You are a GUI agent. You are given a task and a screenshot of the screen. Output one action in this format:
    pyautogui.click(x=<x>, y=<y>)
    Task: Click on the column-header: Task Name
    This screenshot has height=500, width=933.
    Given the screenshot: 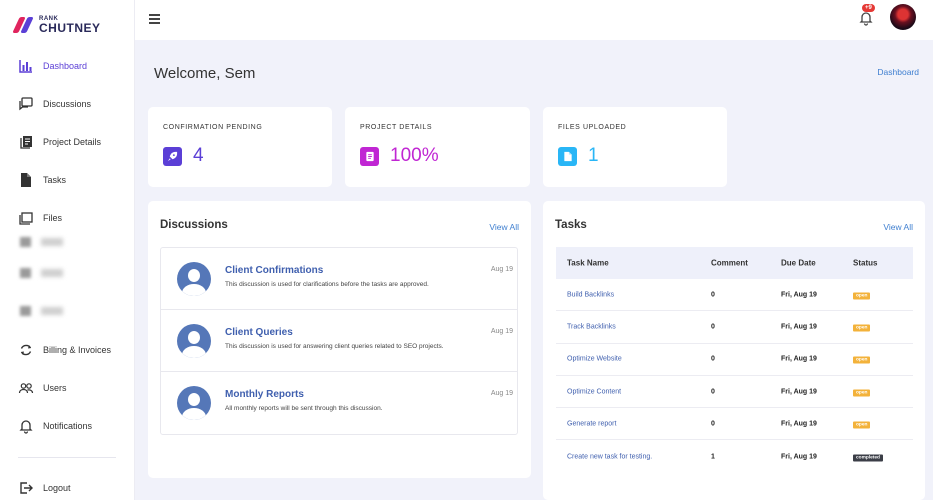 What is the action you would take?
    pyautogui.click(x=588, y=263)
    